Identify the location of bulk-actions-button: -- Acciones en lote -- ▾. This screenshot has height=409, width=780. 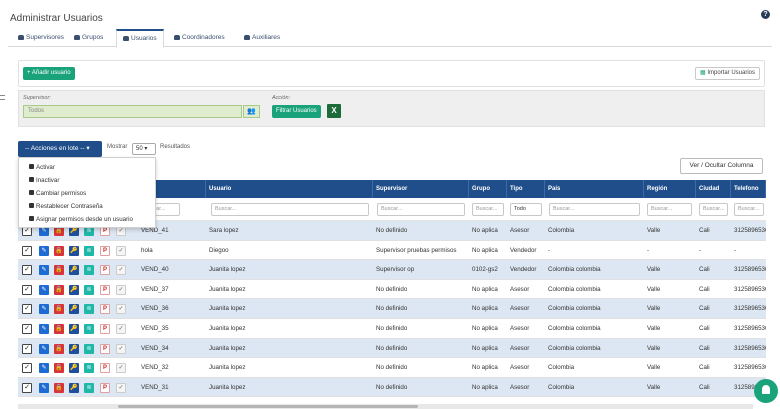
(60, 149).